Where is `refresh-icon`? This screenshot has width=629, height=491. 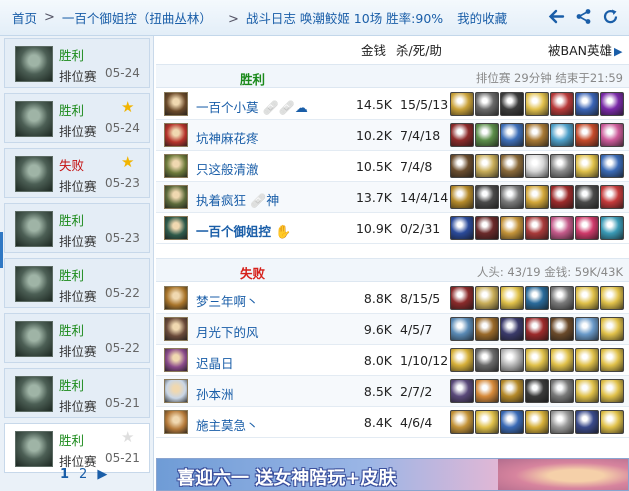 refresh-icon is located at coordinates (610, 16).